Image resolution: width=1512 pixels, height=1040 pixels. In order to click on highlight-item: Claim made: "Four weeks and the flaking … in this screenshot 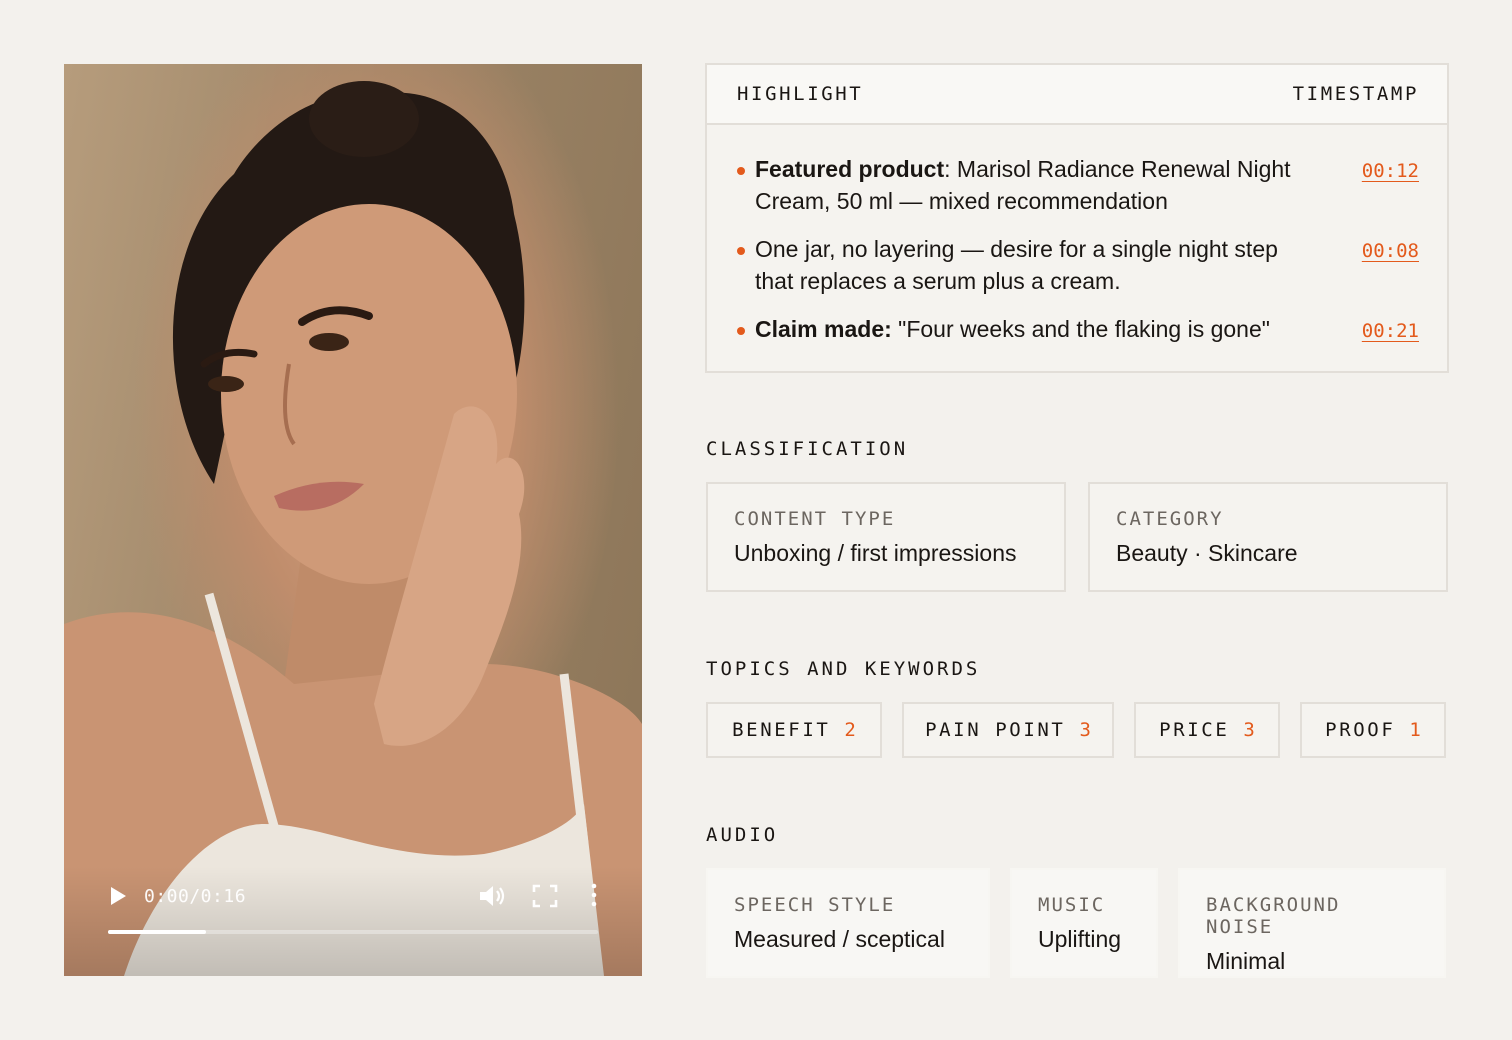, I will do `click(1077, 329)`.